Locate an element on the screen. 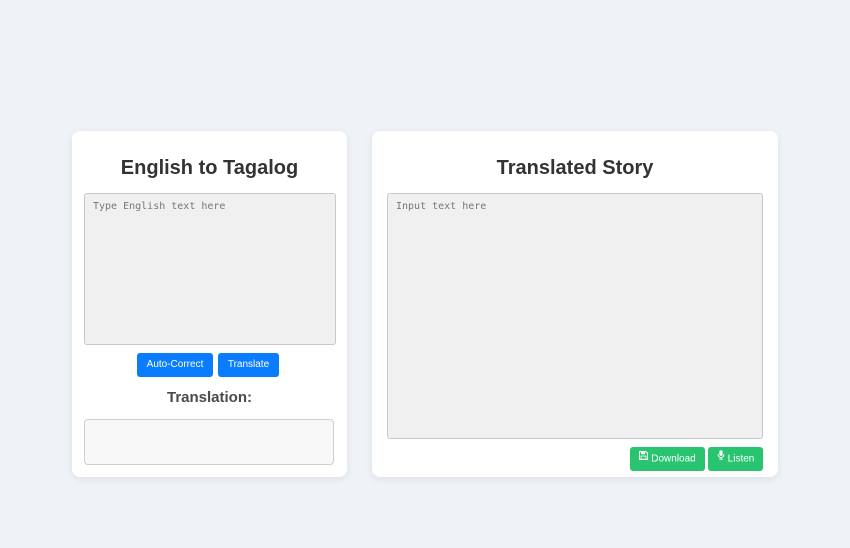 Image resolution: width=850 pixels, height=548 pixels. english-text-input is located at coordinates (210, 269).